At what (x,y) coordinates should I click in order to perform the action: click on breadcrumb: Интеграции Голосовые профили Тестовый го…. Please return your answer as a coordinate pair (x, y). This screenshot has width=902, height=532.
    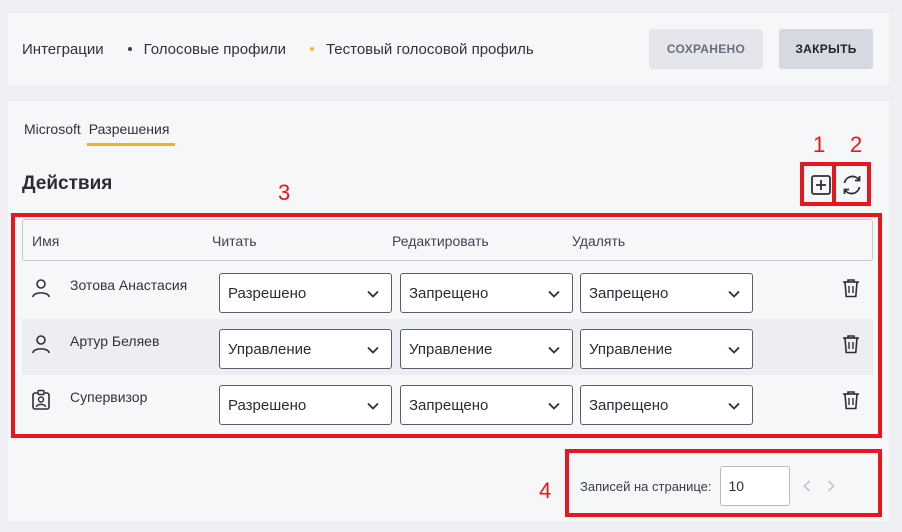
    Looking at the image, I should click on (278, 49).